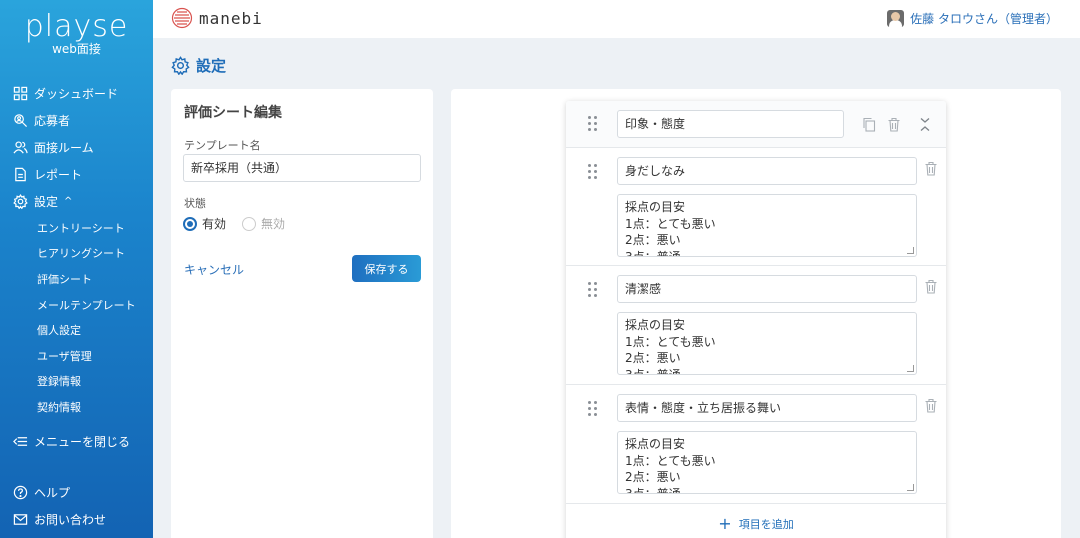  Describe the element at coordinates (58, 175) in the screenshot. I see `nav-label: レポート` at that location.